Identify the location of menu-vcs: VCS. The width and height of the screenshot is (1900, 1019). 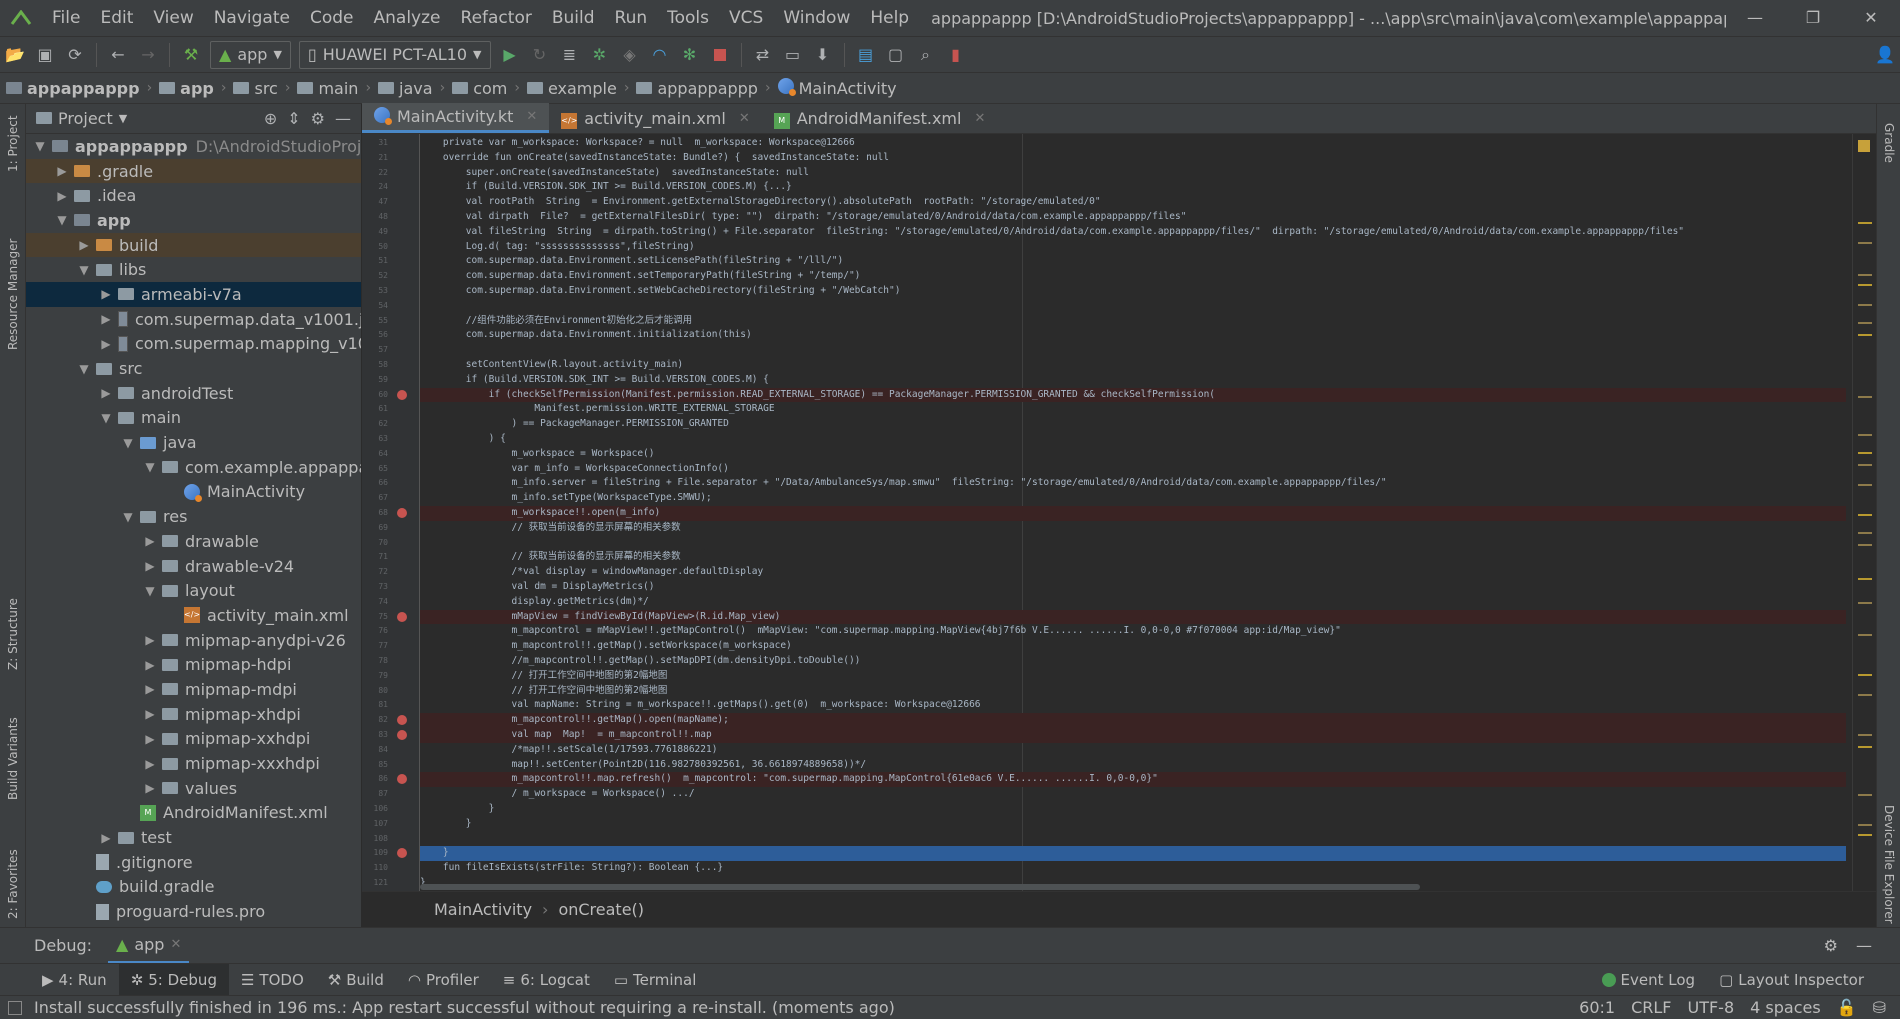
(746, 18).